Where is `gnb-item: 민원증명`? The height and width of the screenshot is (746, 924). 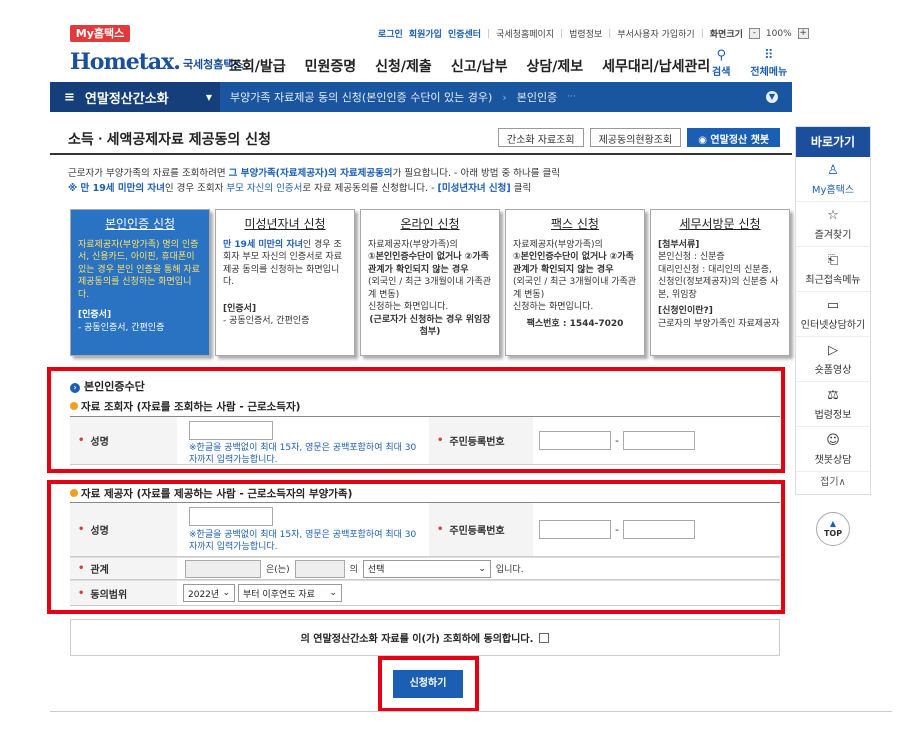 gnb-item: 민원증명 is located at coordinates (331, 66).